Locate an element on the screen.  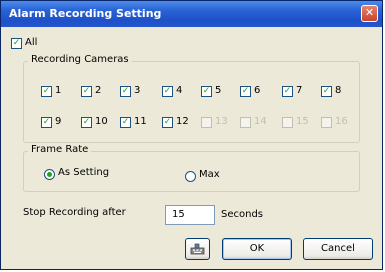
as-setting-label: As Setting is located at coordinates (84, 172).